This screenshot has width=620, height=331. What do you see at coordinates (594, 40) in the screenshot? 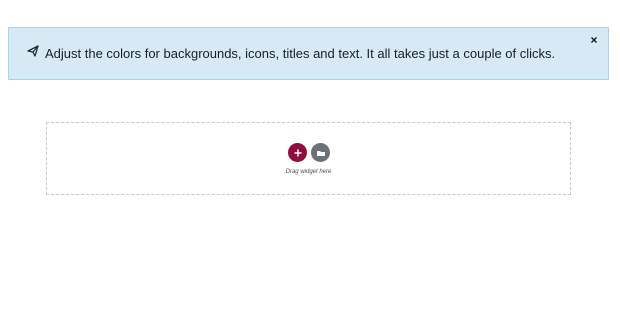
I see `close-icon: ×` at bounding box center [594, 40].